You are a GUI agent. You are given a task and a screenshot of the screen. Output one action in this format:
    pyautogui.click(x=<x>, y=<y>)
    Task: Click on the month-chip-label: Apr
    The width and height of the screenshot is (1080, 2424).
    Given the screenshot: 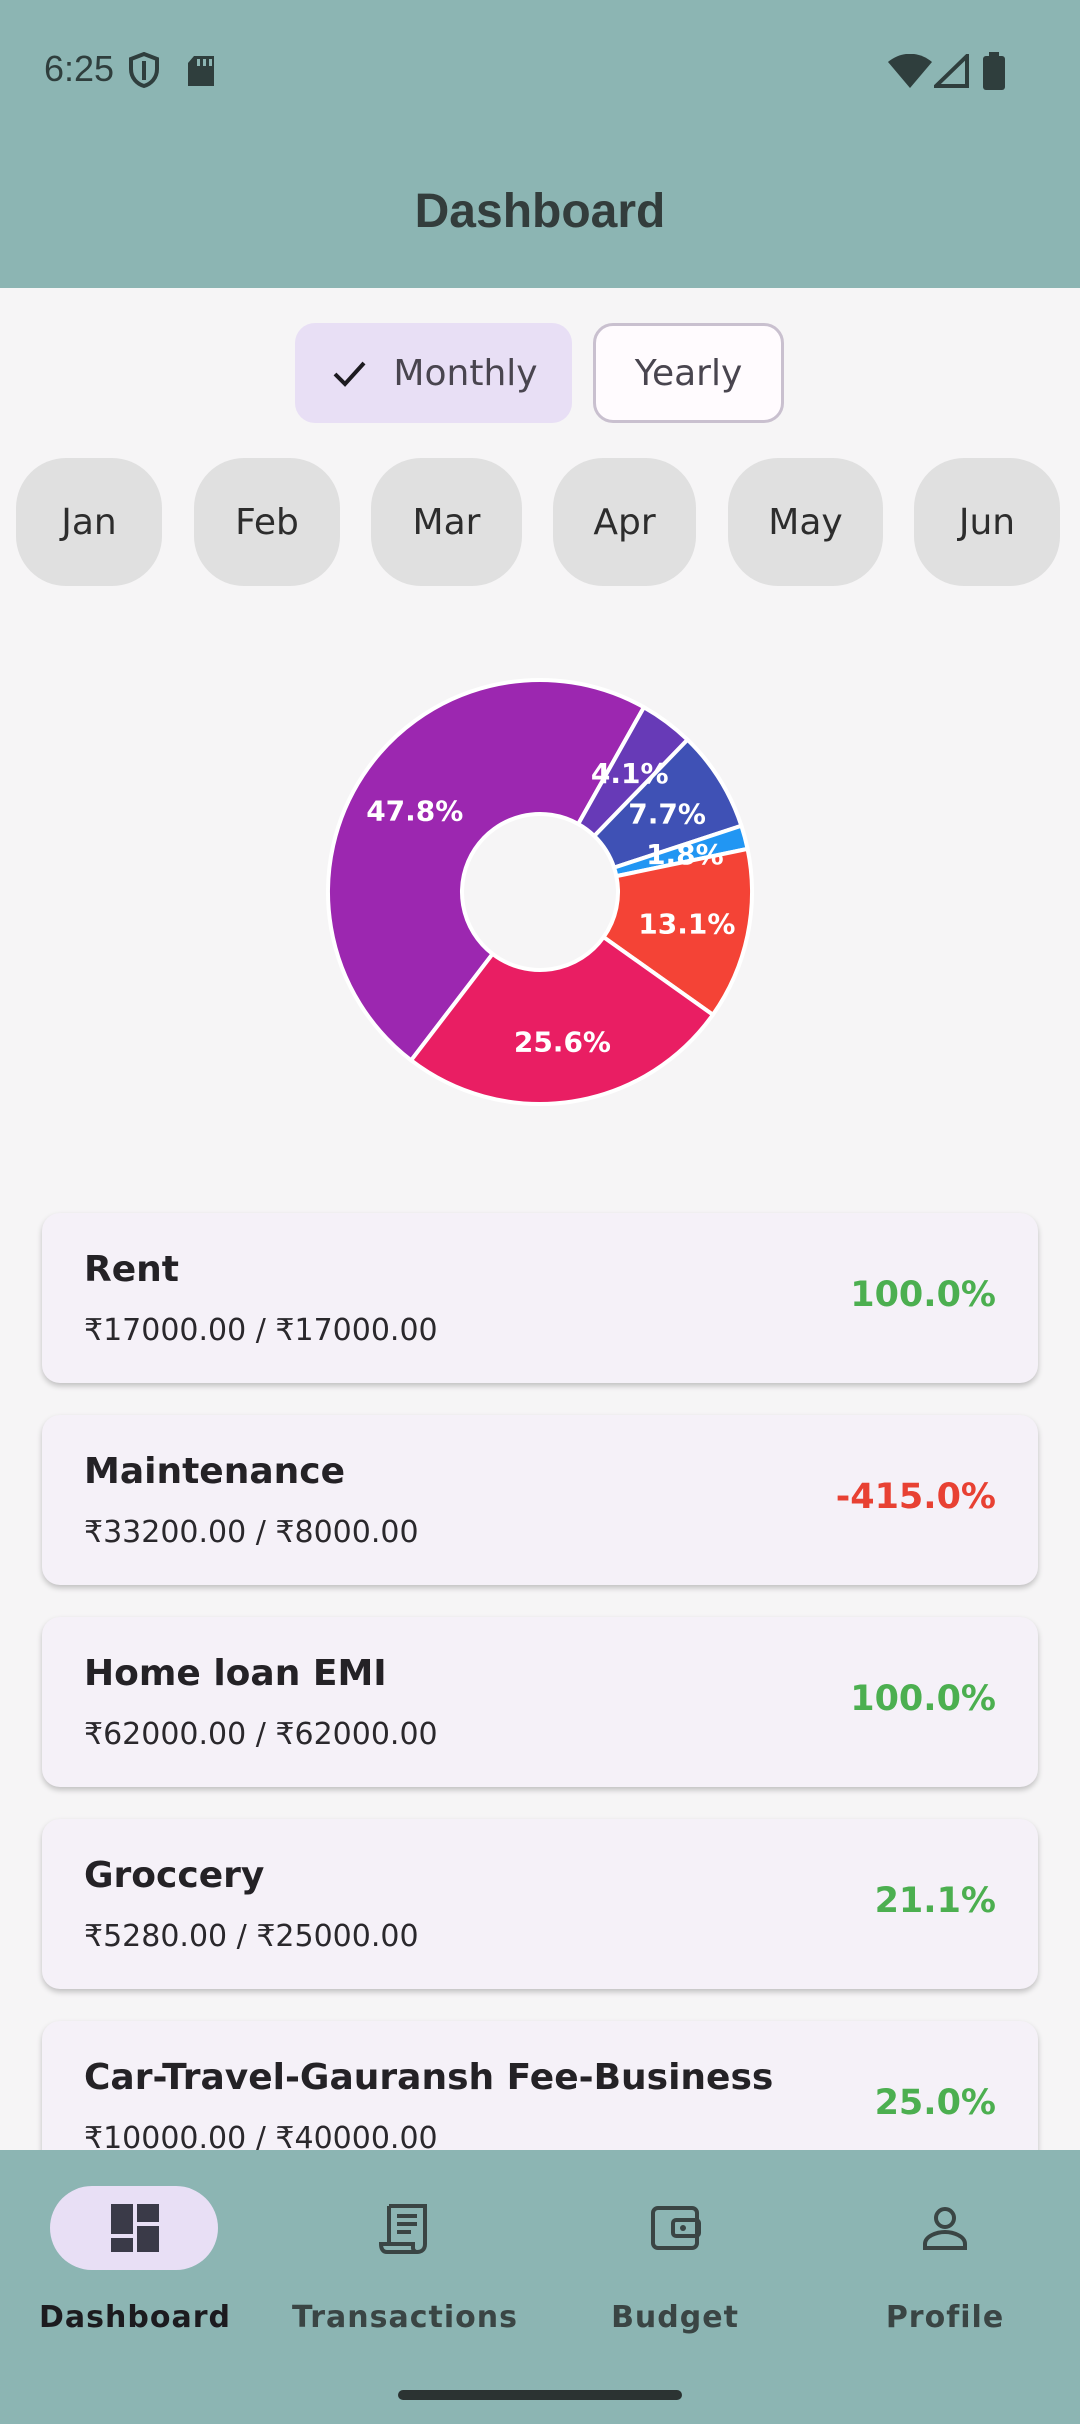 What is the action you would take?
    pyautogui.click(x=624, y=522)
    